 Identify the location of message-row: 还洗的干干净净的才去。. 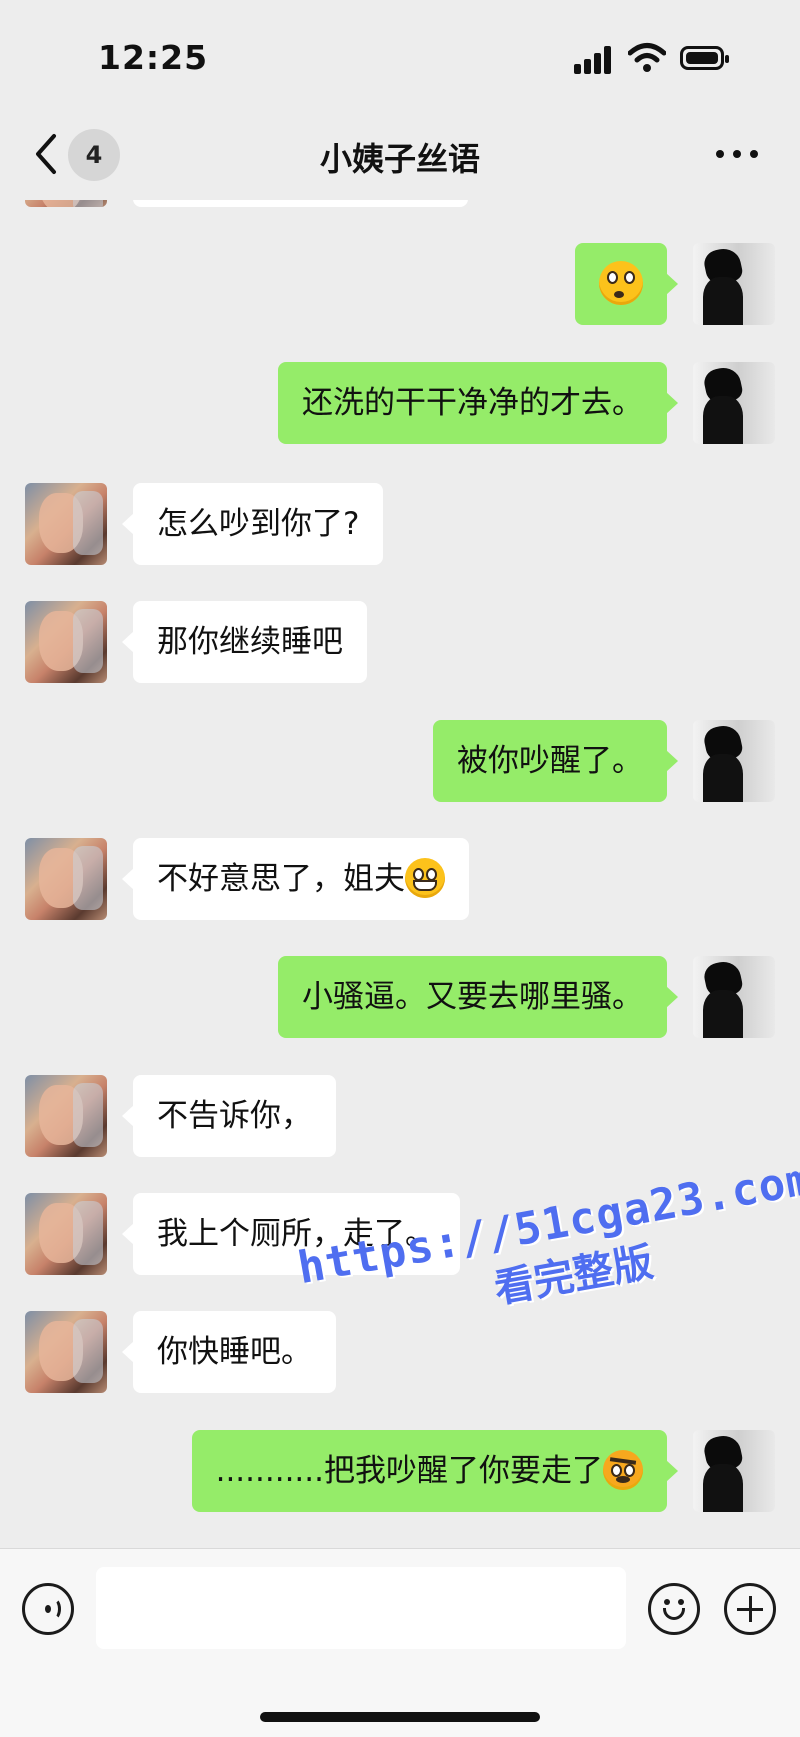
(400, 404).